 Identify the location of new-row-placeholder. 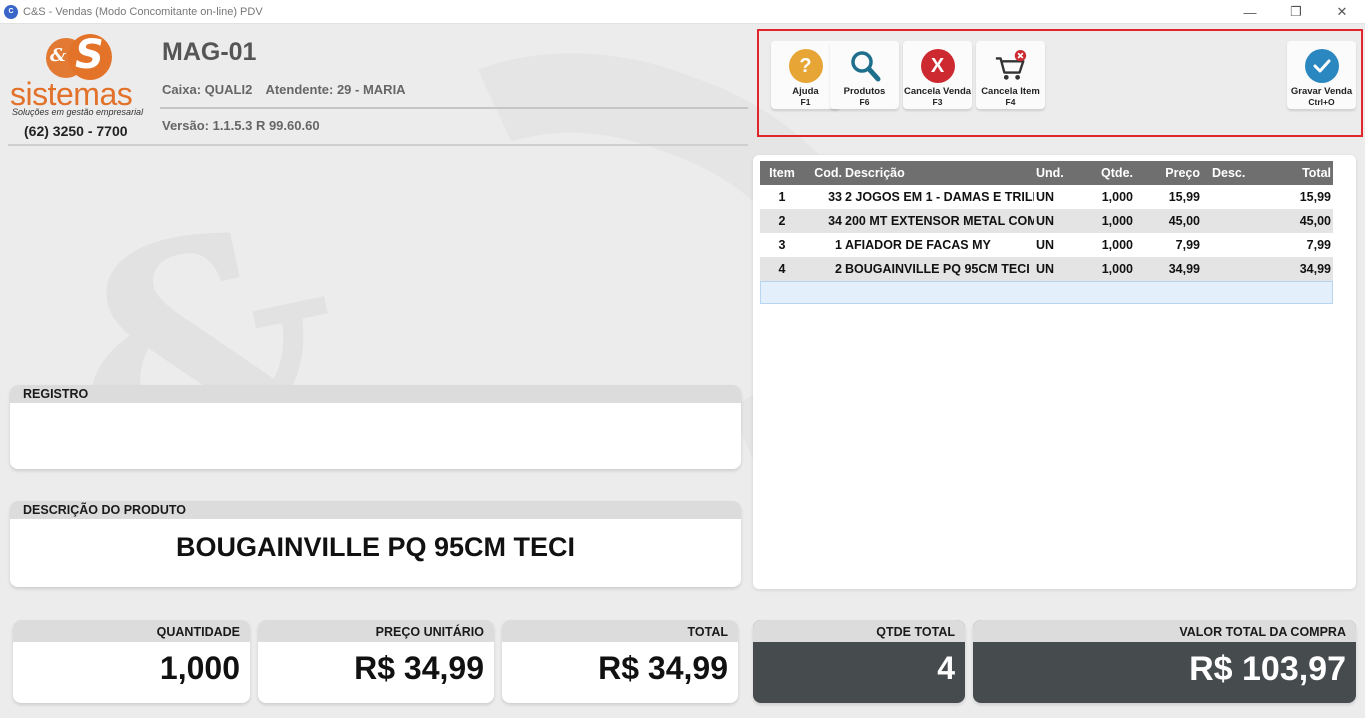
(1046, 292).